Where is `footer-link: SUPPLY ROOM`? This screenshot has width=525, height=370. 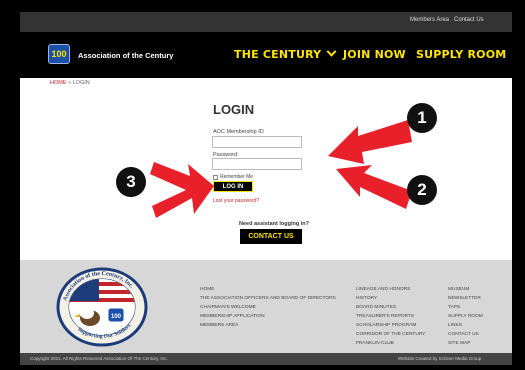 footer-link: SUPPLY ROOM is located at coordinates (465, 316).